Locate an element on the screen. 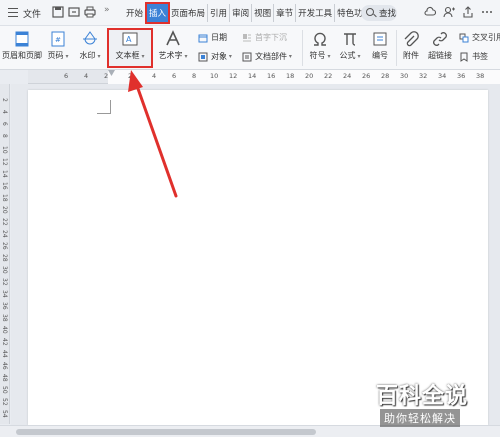 This screenshot has height=437, width=500. omega-icon is located at coordinates (320, 39).